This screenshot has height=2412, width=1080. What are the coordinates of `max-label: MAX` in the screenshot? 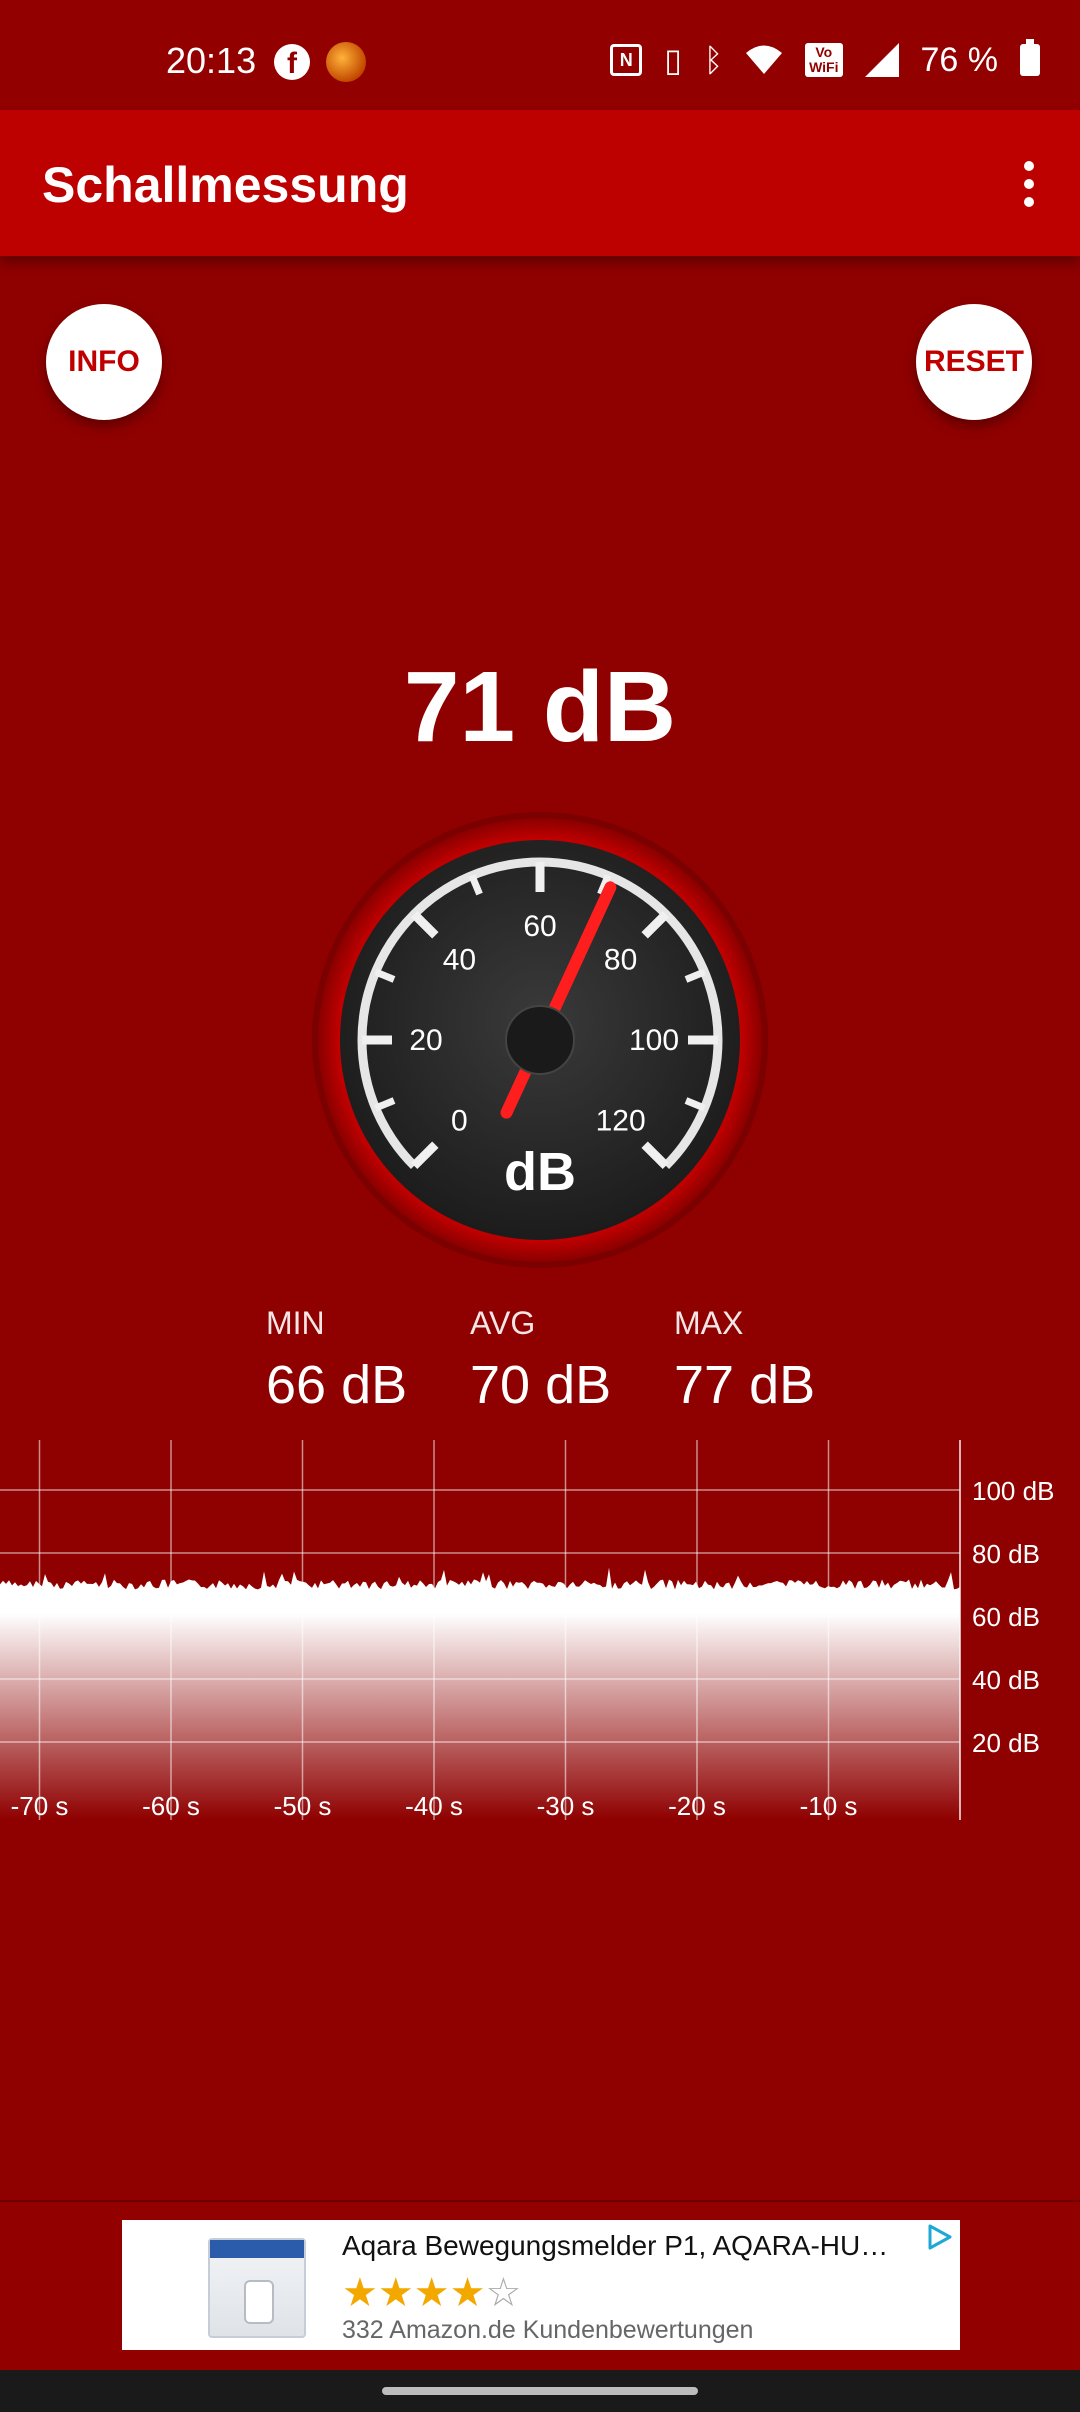 It's located at (709, 1323).